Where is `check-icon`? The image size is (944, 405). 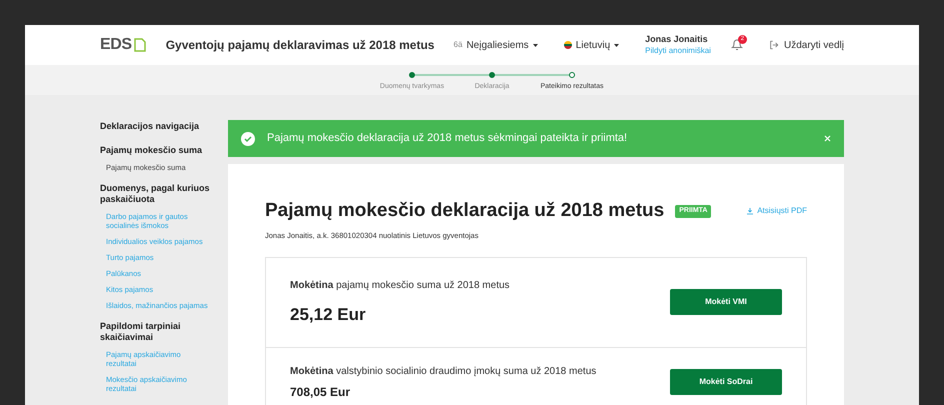
check-icon is located at coordinates (248, 139).